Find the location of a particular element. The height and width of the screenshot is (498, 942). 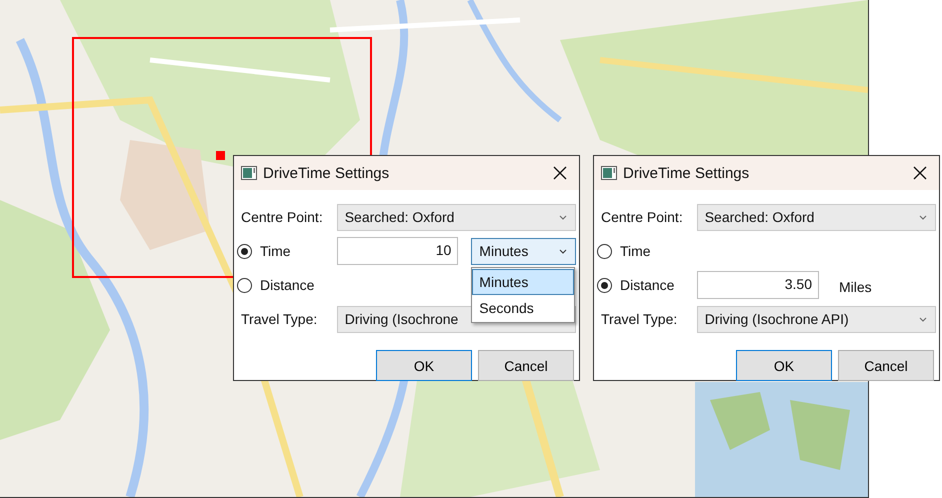

number-field: 10 is located at coordinates (397, 251).